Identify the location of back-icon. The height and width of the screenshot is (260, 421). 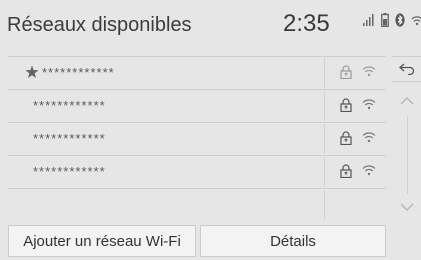
(407, 69).